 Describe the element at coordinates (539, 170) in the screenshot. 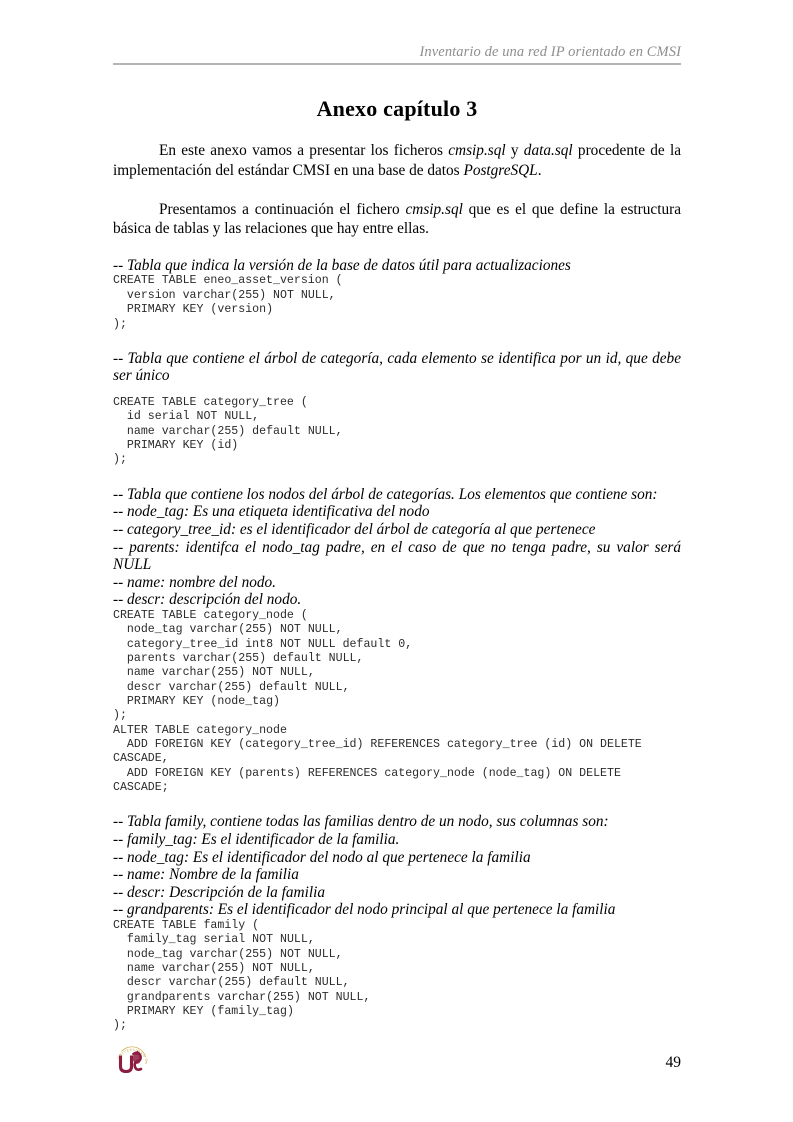

I see `p1-text-4: .` at that location.